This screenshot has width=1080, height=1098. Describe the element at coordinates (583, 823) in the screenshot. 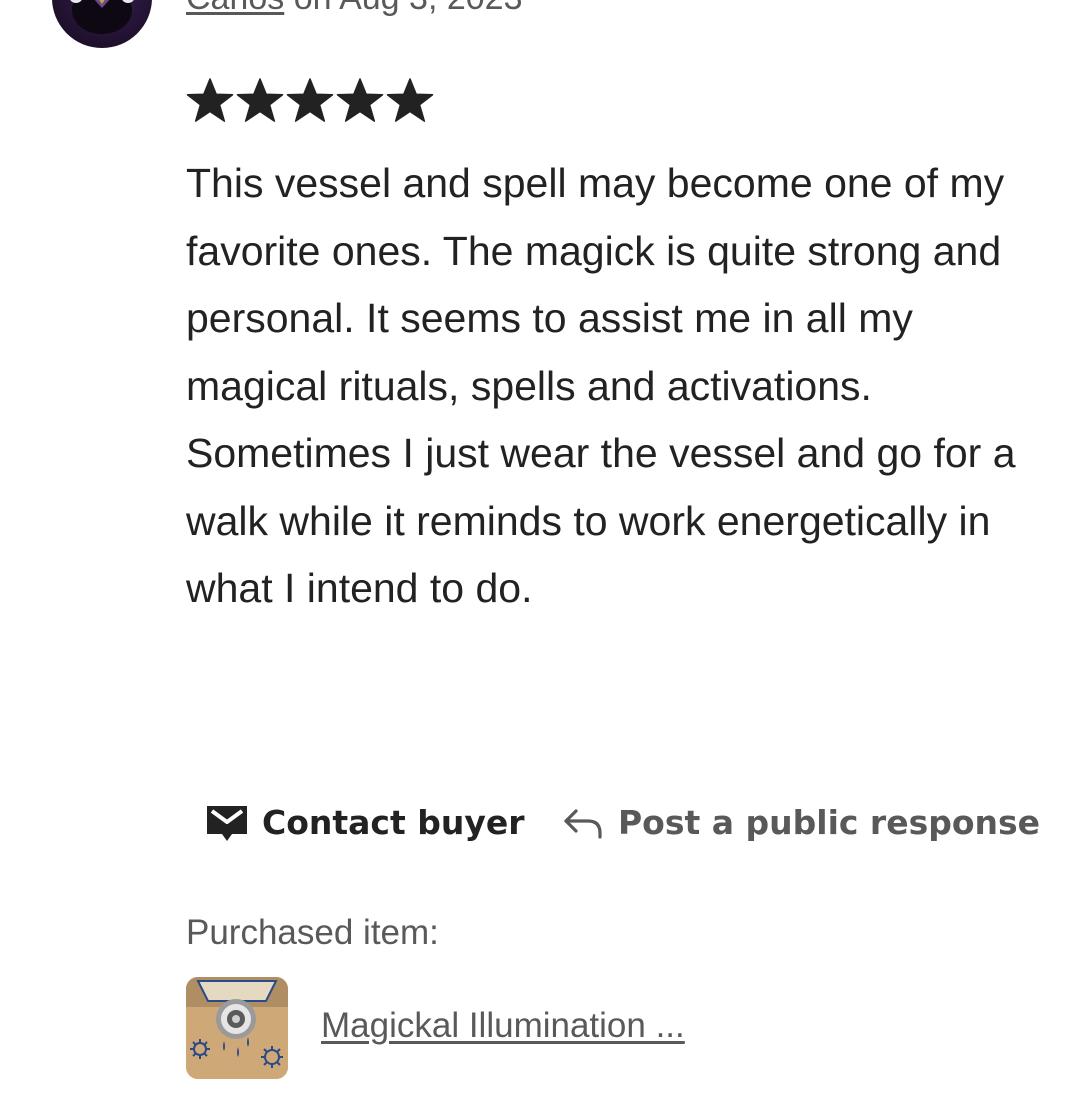

I see `reply-arrow-icon` at that location.